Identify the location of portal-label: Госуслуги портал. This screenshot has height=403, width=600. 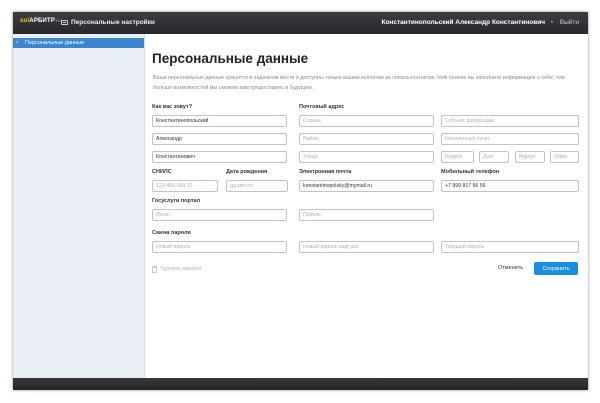
(176, 201).